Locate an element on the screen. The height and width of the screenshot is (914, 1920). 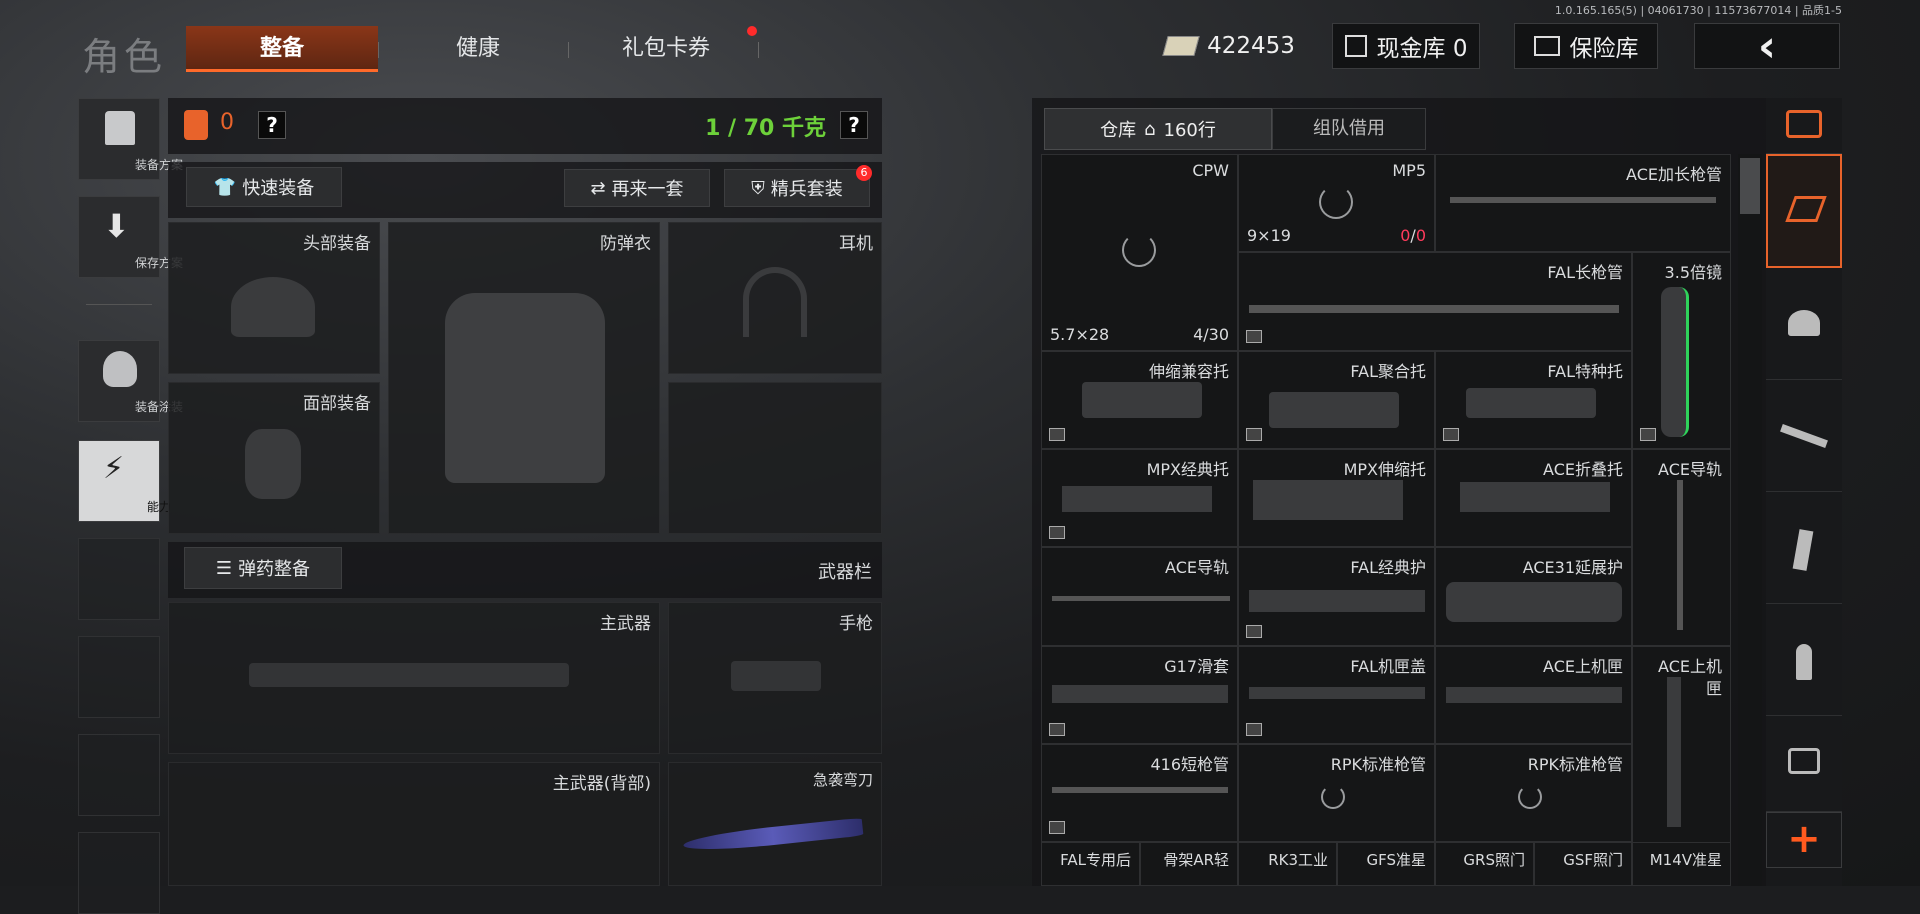
tab-sort is located at coordinates (1804, 126).